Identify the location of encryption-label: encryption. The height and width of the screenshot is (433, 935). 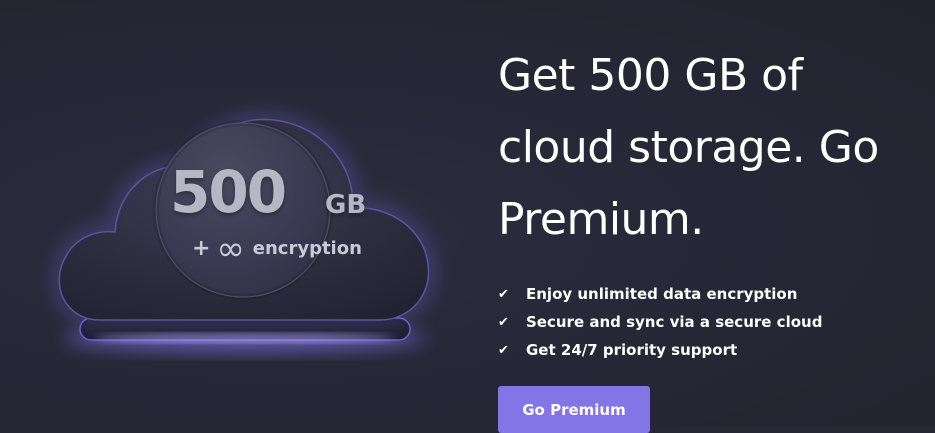
(307, 248).